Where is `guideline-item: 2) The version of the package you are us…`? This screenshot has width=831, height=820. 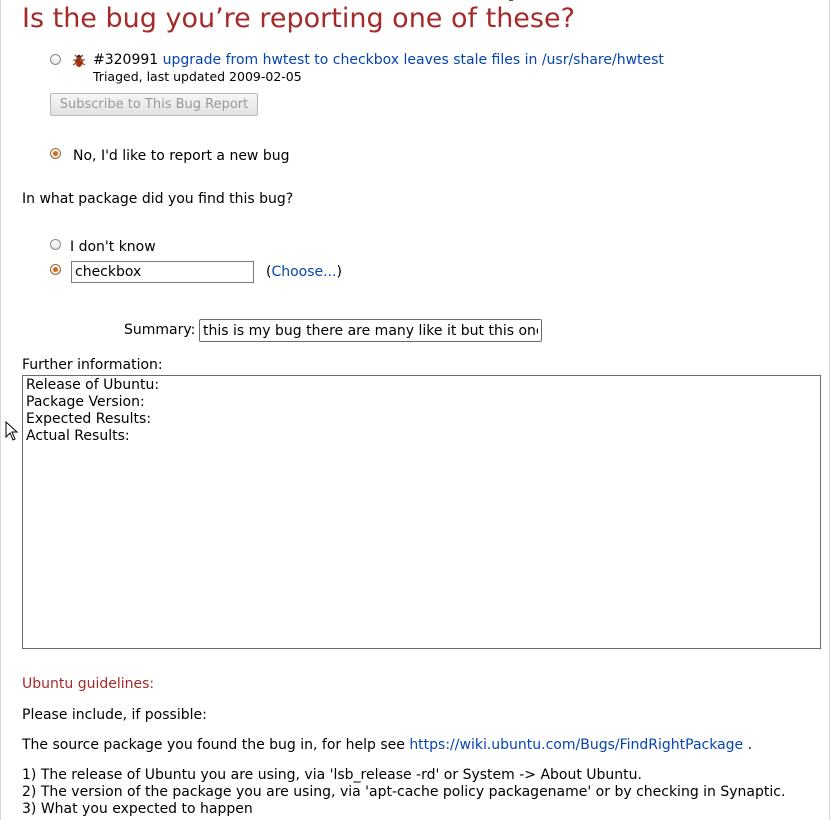
guideline-item: 2) The version of the package you are us… is located at coordinates (404, 792).